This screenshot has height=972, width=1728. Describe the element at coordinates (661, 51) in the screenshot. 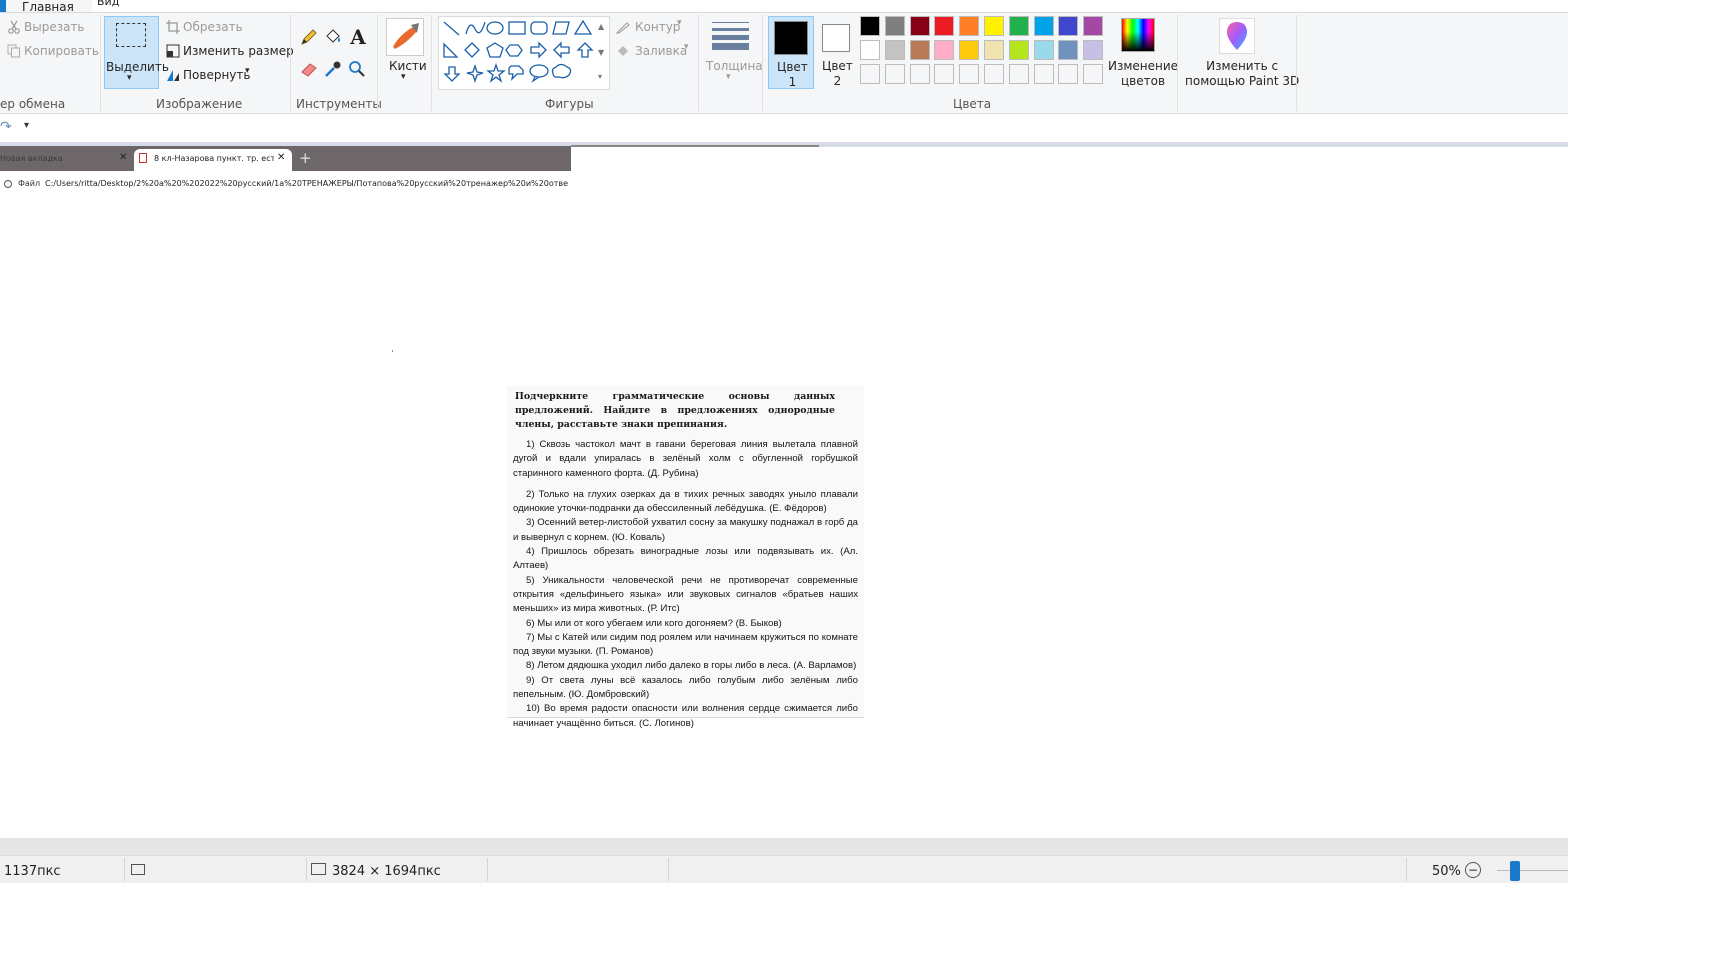

I see `fill-button: Заливка` at that location.